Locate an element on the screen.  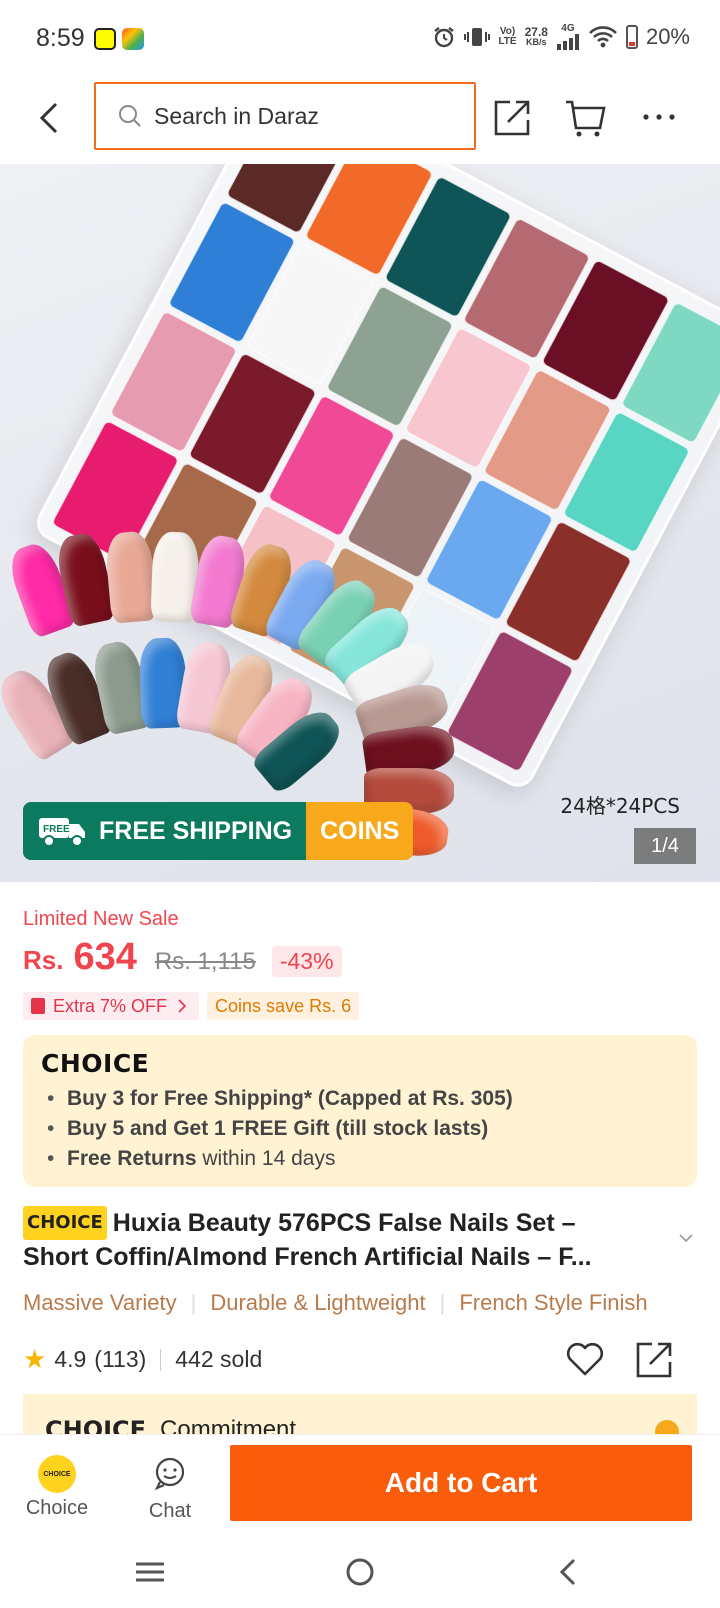
home-icon is located at coordinates (360, 1572).